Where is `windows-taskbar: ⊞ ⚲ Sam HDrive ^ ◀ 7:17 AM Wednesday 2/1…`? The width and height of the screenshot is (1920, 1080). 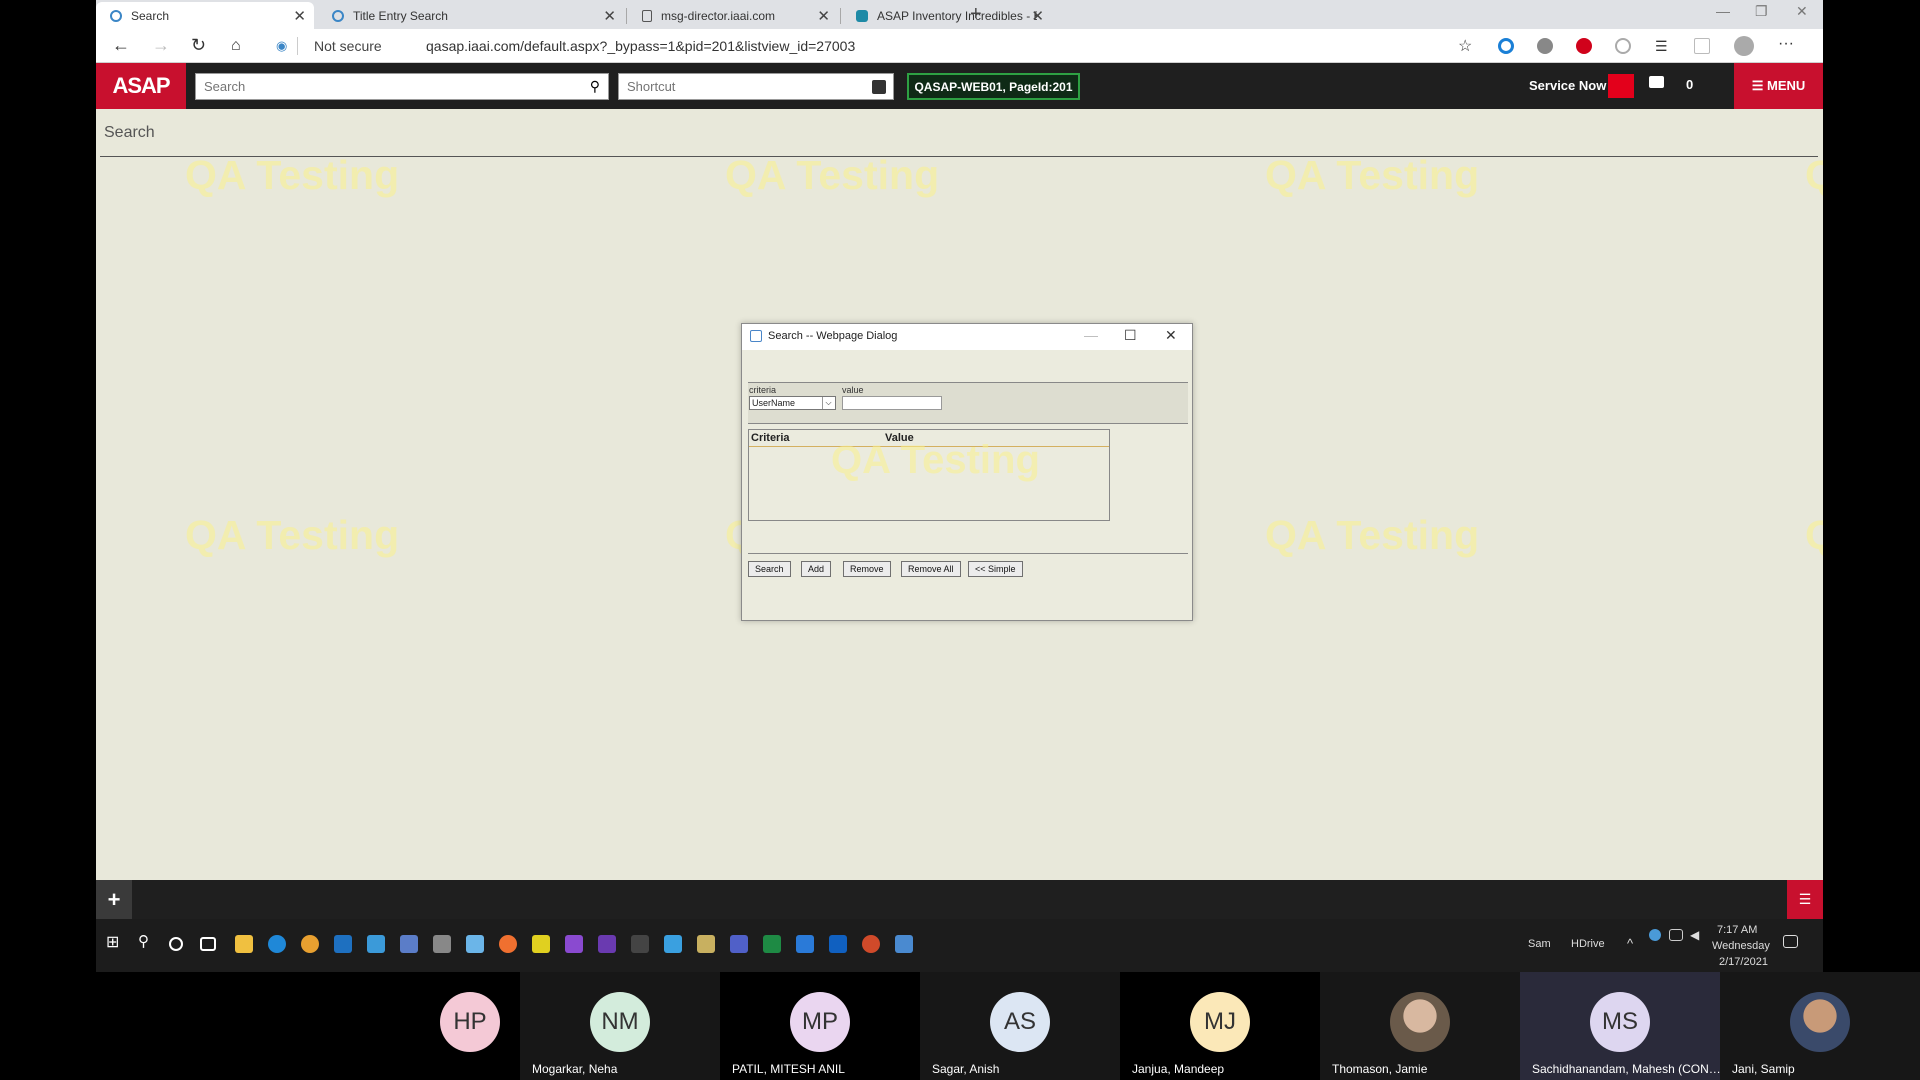
windows-taskbar: ⊞ ⚲ Sam HDrive ^ ◀ 7:17 AM Wednesday 2/1… is located at coordinates (959, 945).